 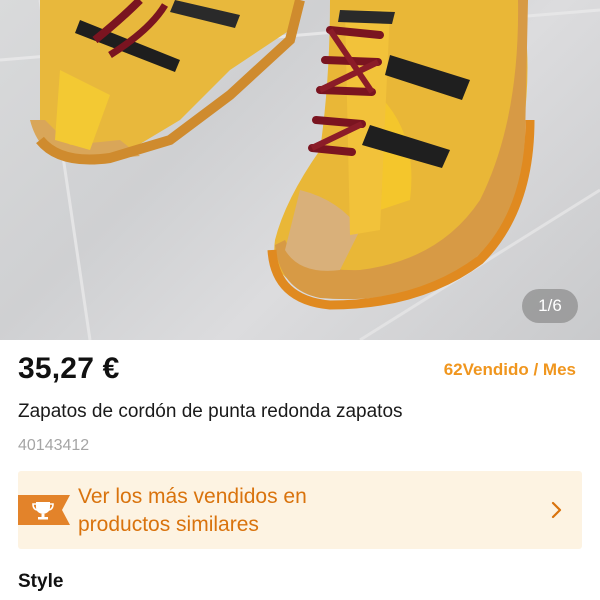 What do you see at coordinates (44, 510) in the screenshot?
I see `trophy-icon` at bounding box center [44, 510].